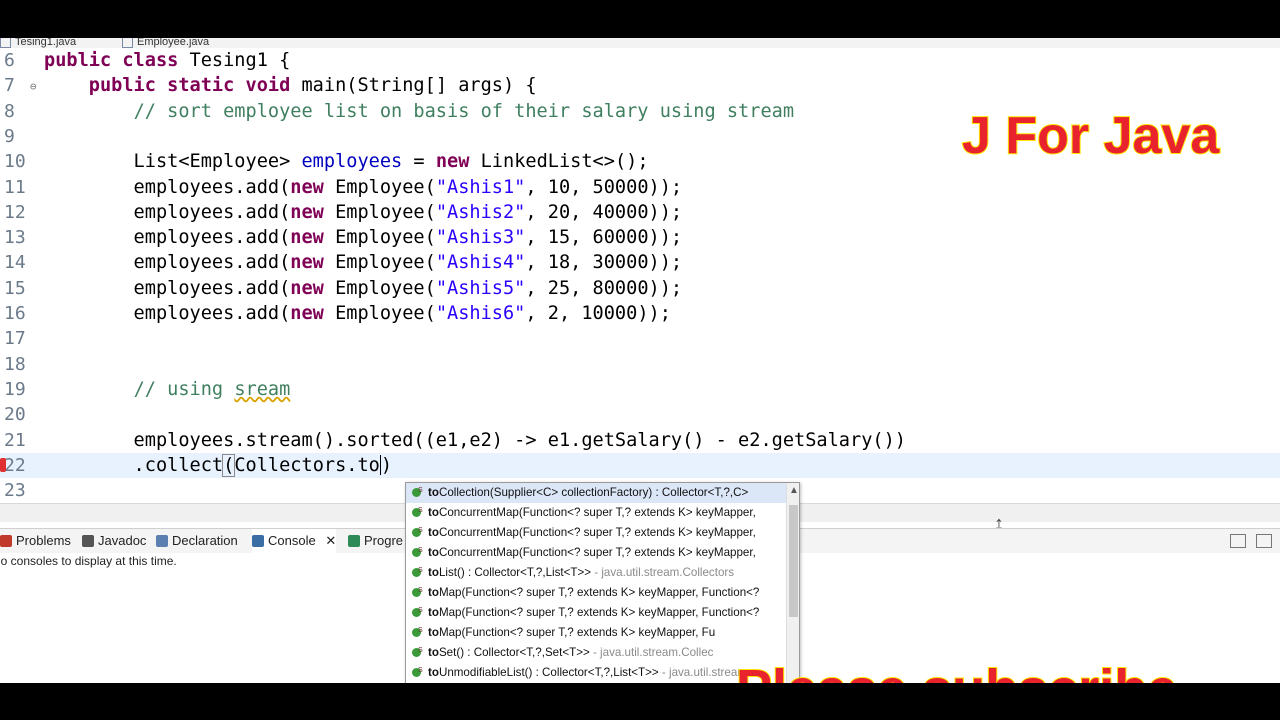  I want to click on code-token: "Ashis2", so click(480, 212).